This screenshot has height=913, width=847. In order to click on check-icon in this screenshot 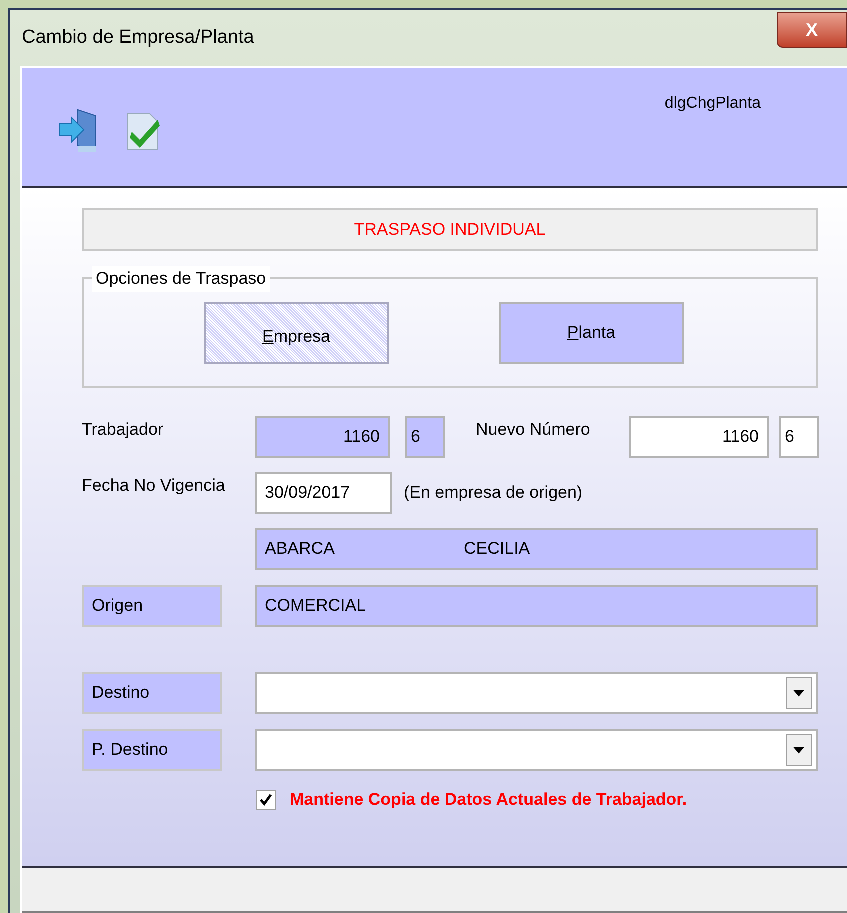, I will do `click(266, 799)`.